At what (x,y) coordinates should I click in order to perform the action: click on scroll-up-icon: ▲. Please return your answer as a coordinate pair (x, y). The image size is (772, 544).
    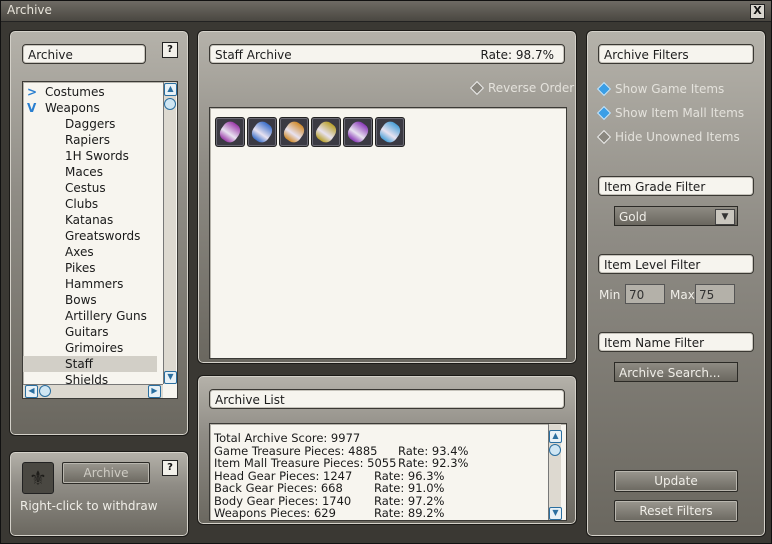
    Looking at the image, I should click on (170, 89).